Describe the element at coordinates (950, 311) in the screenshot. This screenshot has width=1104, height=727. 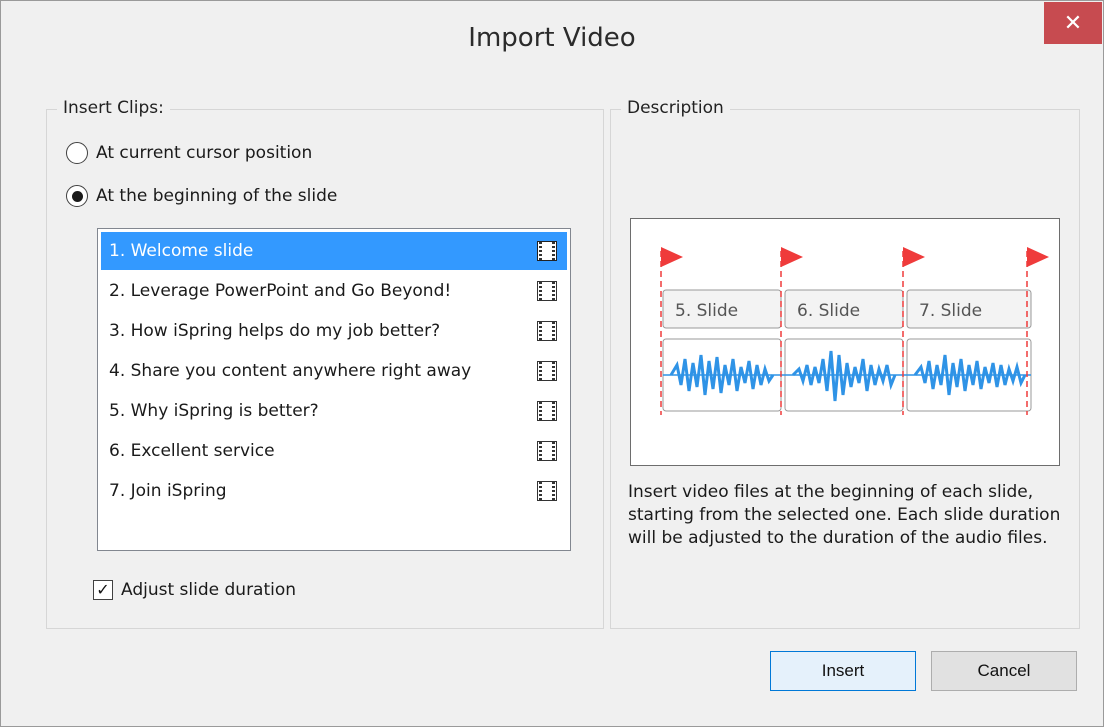
I see `diagram-slide-label: 7. Slide` at that location.